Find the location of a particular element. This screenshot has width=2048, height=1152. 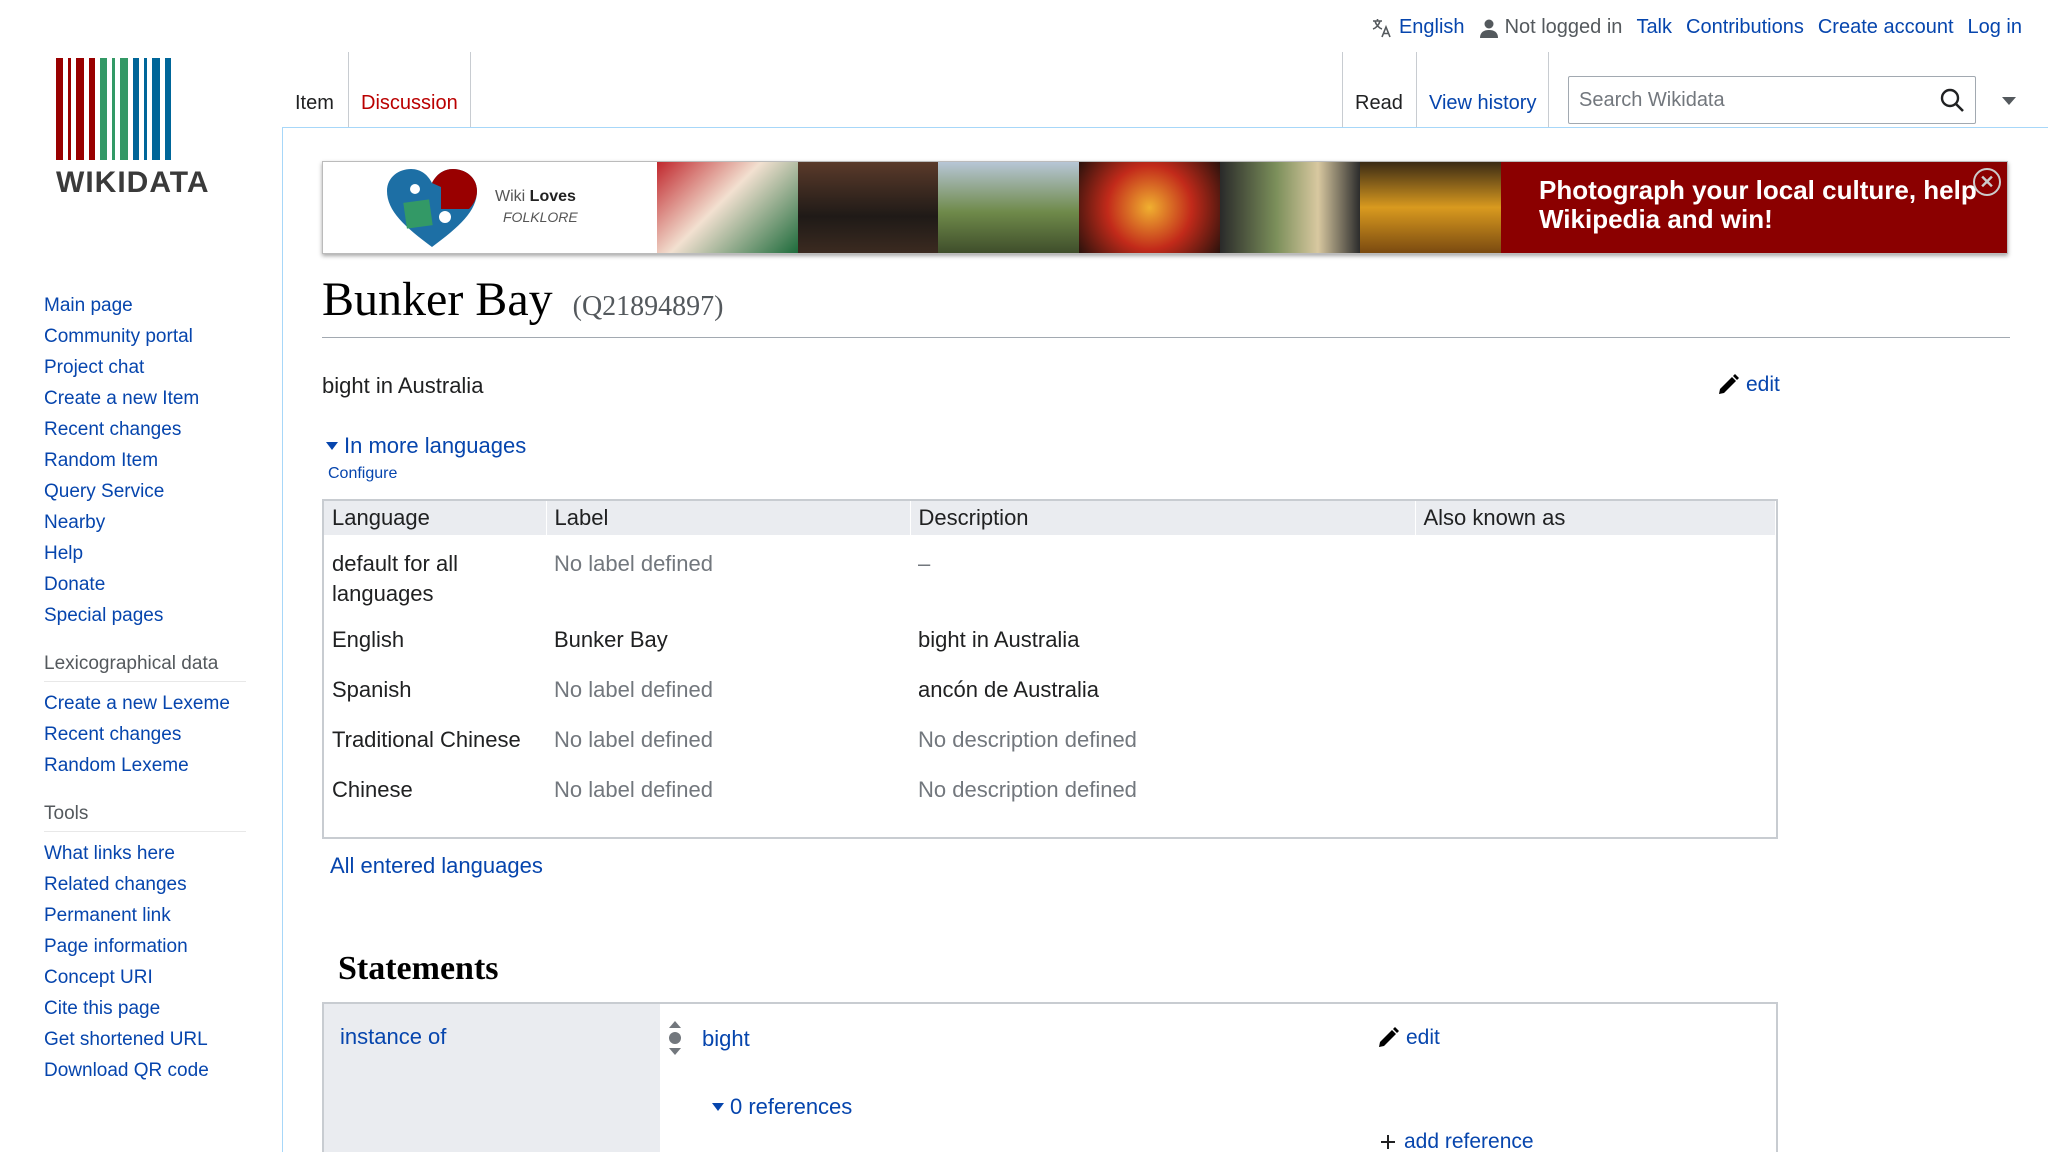

sidebar-item-create-lexeme: Create a new Lexeme is located at coordinates (163, 703).